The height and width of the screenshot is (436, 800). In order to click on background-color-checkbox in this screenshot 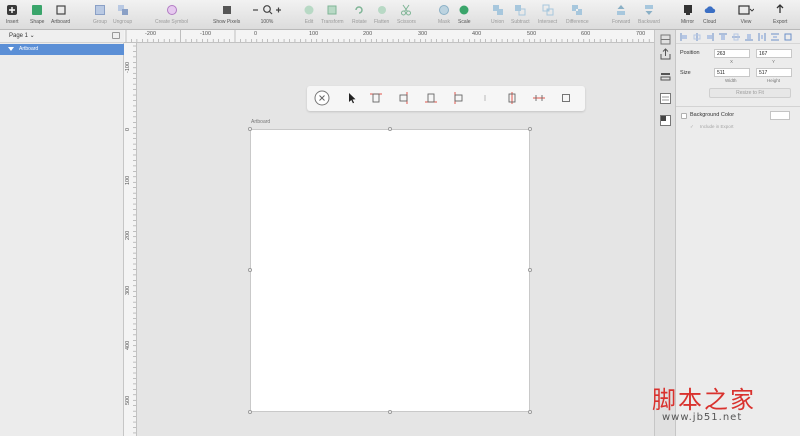, I will do `click(684, 116)`.